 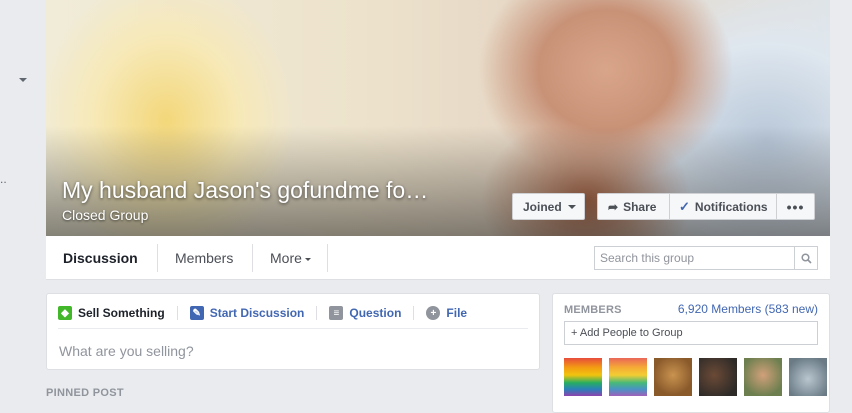 What do you see at coordinates (438, 258) in the screenshot?
I see `group-tab-bar: Discussion Members More` at bounding box center [438, 258].